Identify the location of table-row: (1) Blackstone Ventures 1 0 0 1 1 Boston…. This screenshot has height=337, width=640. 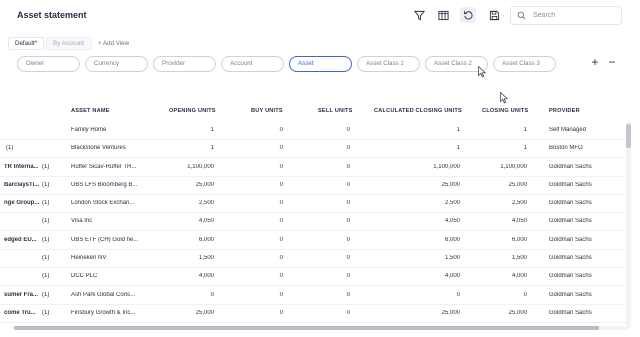
(314, 149).